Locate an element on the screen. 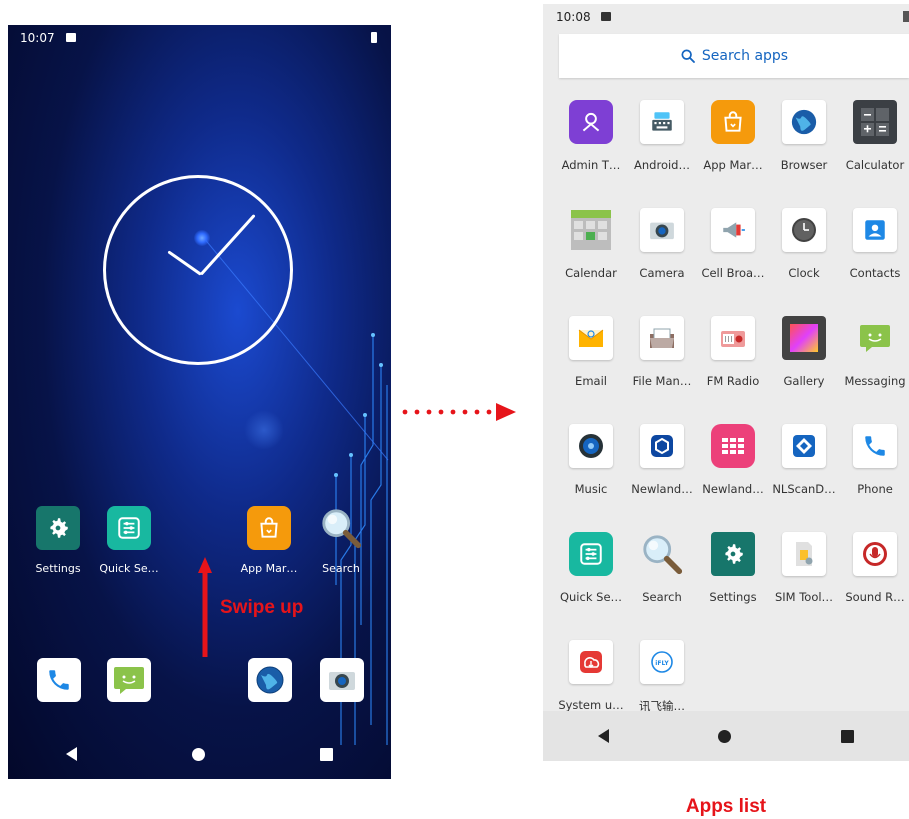  transition-arrow-icon is located at coordinates (459, 412).